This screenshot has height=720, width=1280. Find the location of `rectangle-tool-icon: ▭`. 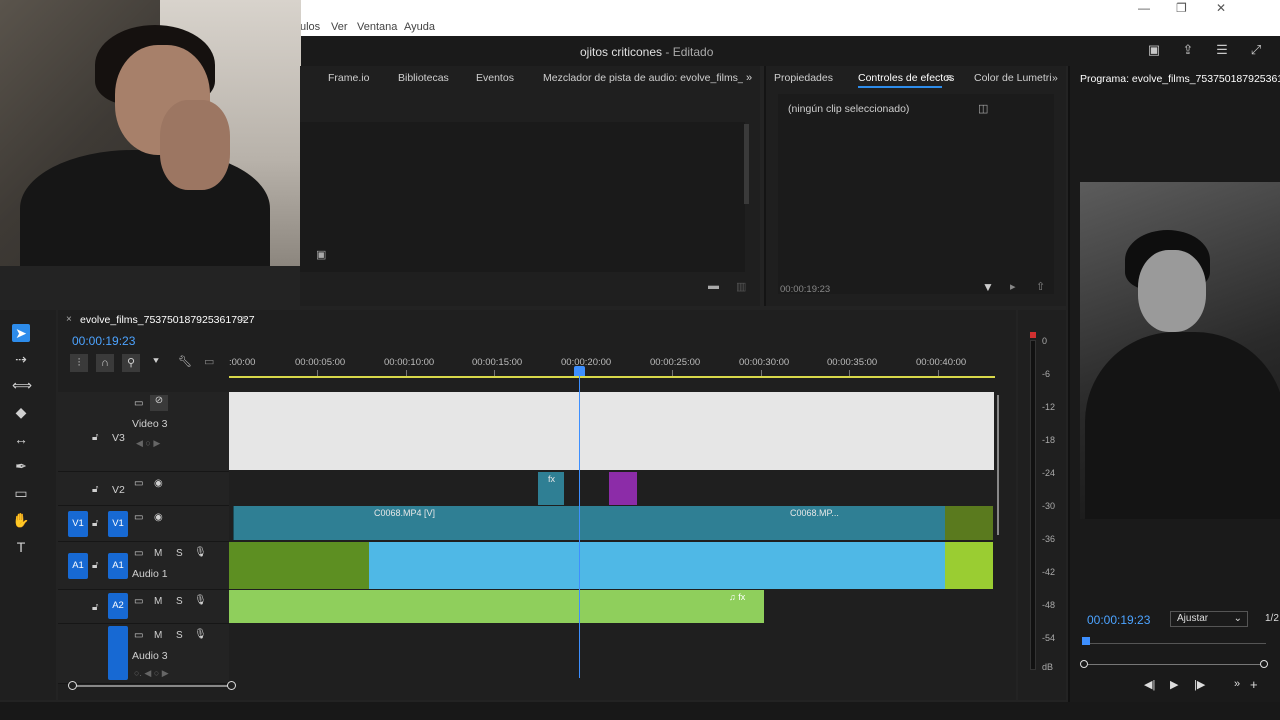

rectangle-tool-icon: ▭ is located at coordinates (21, 493).